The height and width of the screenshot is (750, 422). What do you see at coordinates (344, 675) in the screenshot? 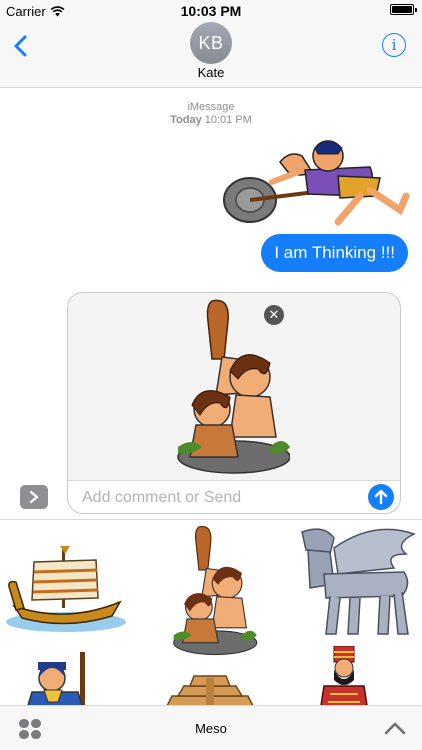
I see `king-sticker` at bounding box center [344, 675].